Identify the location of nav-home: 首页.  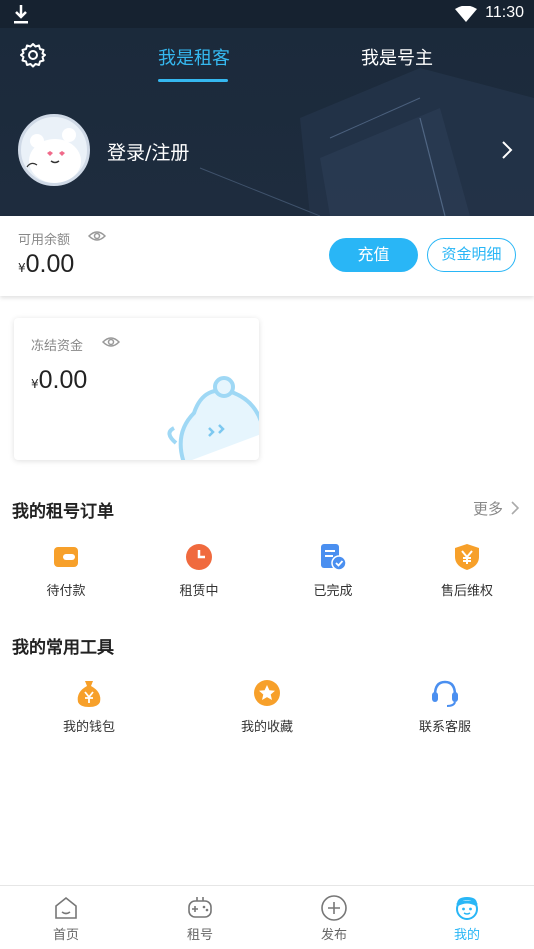
(66, 918).